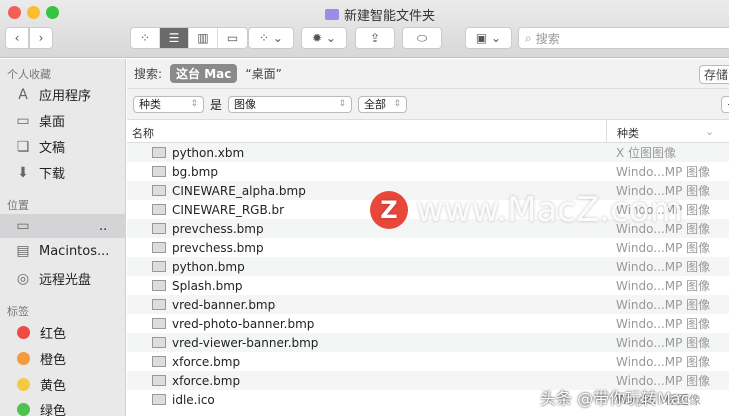 This screenshot has width=729, height=419. I want to click on operator-label: 是, so click(216, 104).